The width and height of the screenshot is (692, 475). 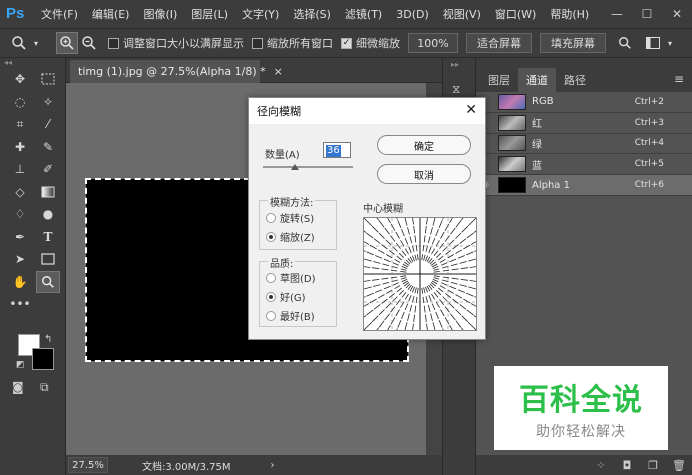 I want to click on menu-help: 帮助(H), so click(x=569, y=14).